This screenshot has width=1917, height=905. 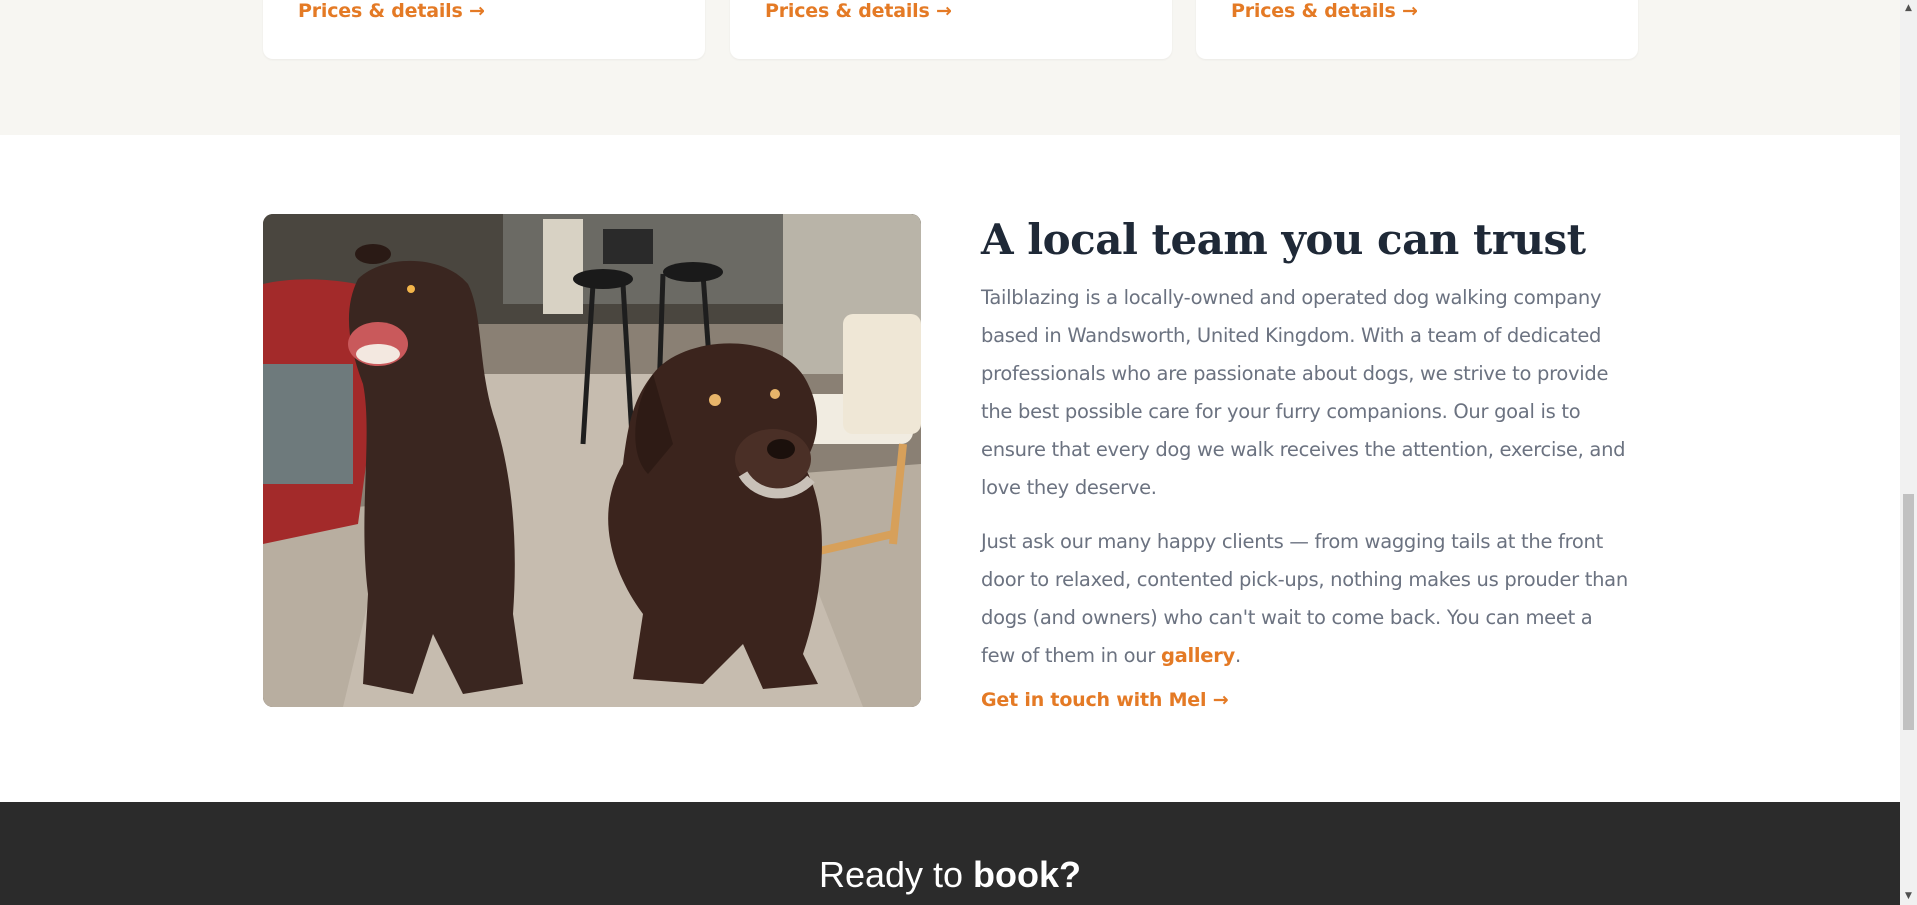 What do you see at coordinates (1908, 8) in the screenshot?
I see `scroll-up-icon: ▲` at bounding box center [1908, 8].